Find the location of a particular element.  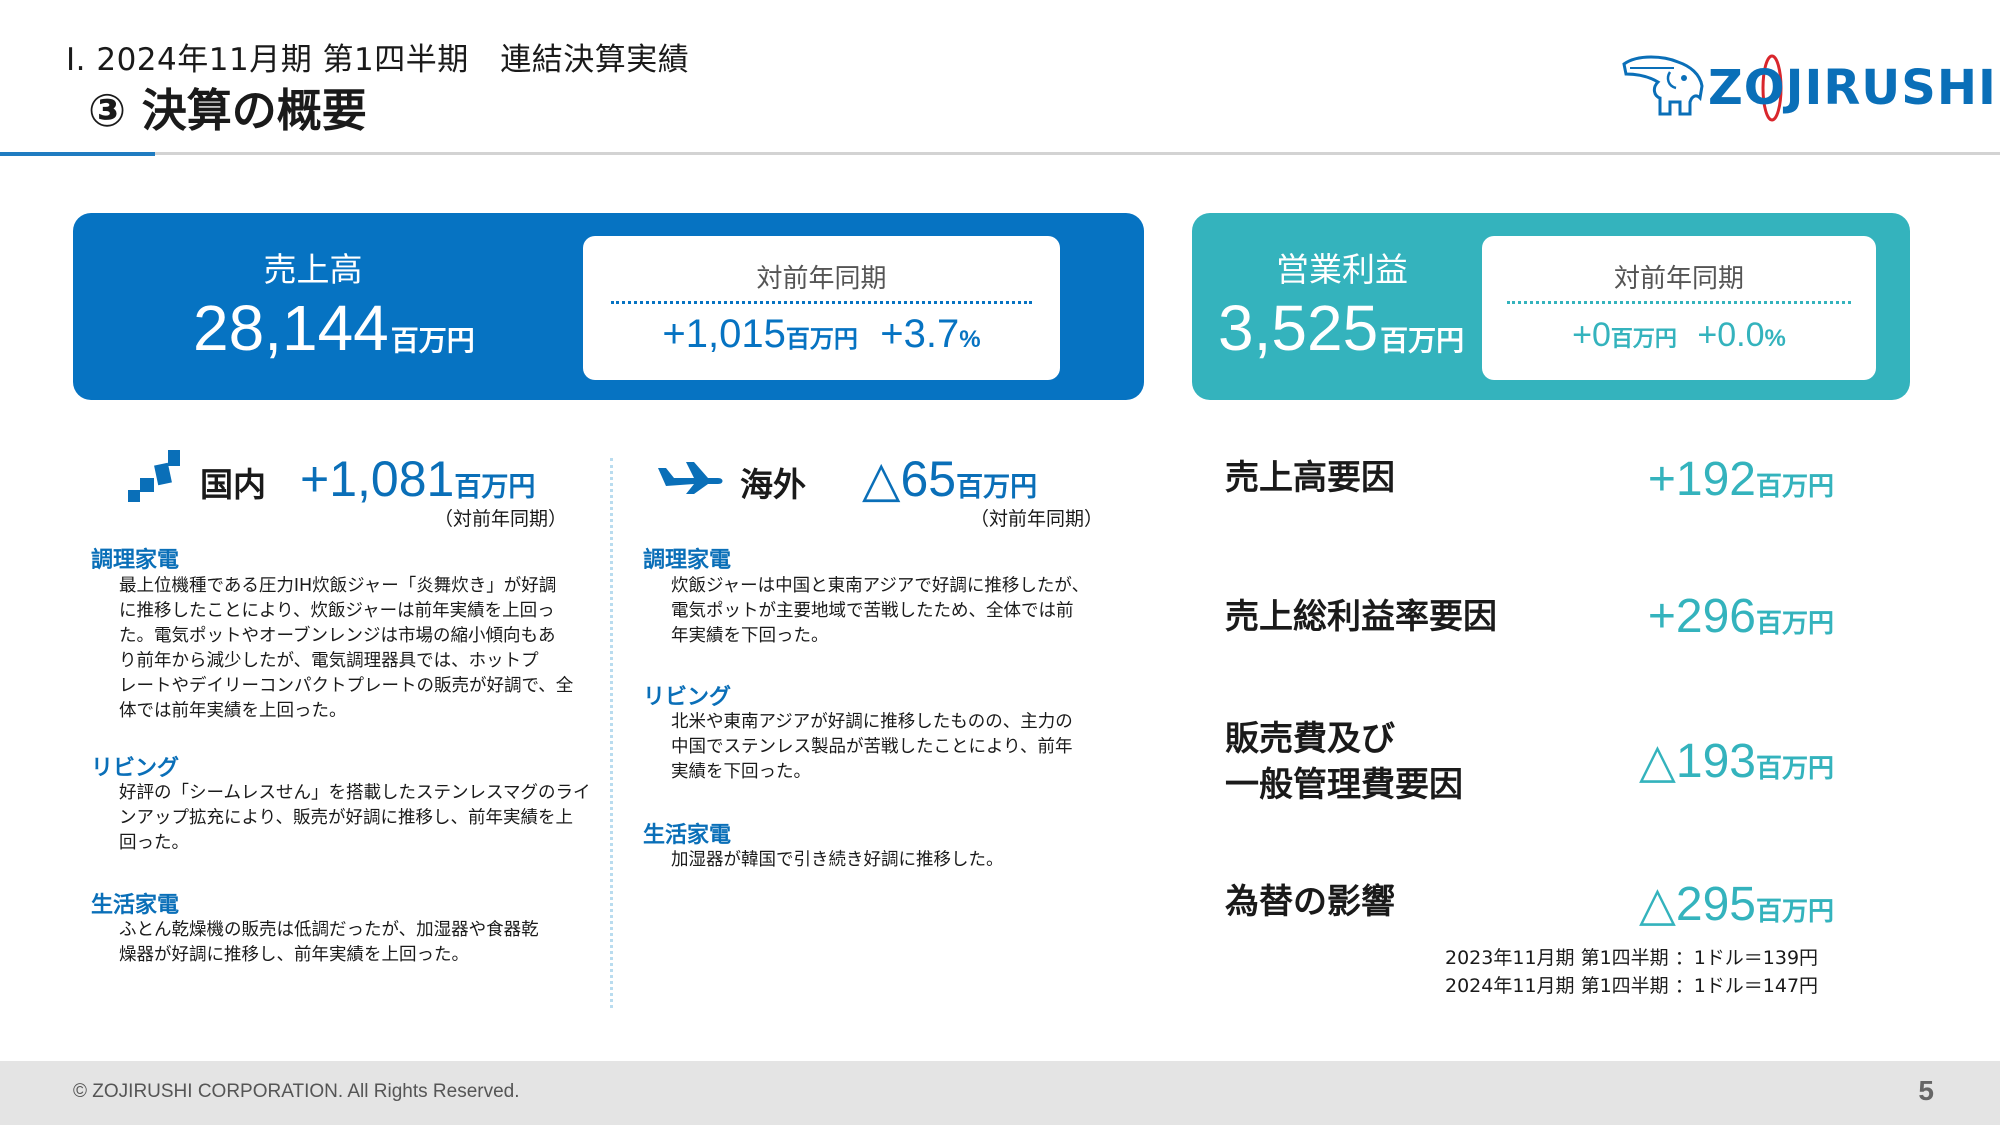

domestic-value: +1,081 is located at coordinates (377, 479).